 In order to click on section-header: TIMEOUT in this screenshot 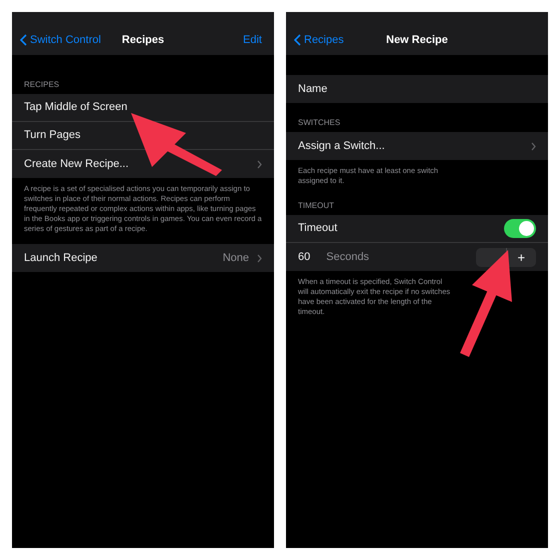, I will do `click(316, 206)`.